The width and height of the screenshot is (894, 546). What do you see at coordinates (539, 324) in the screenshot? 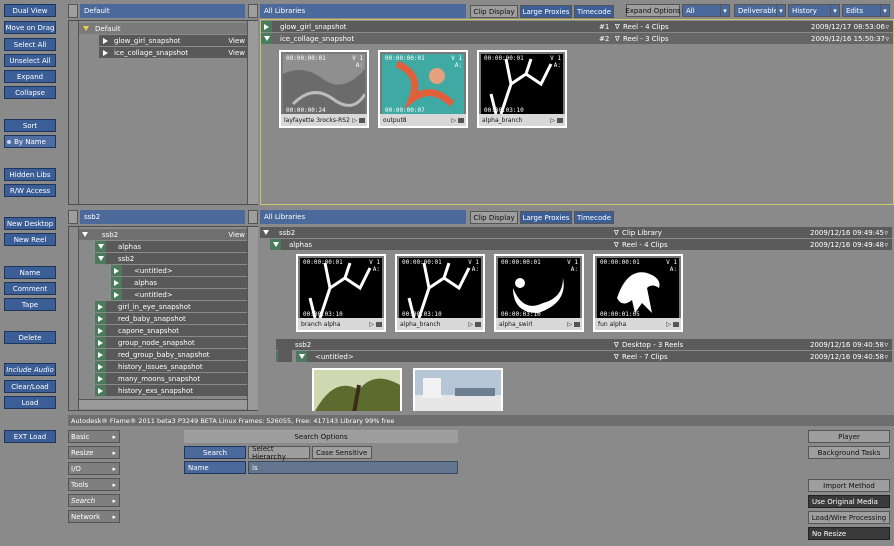
I see `clip-label: alpha_swirl ▷` at bounding box center [539, 324].